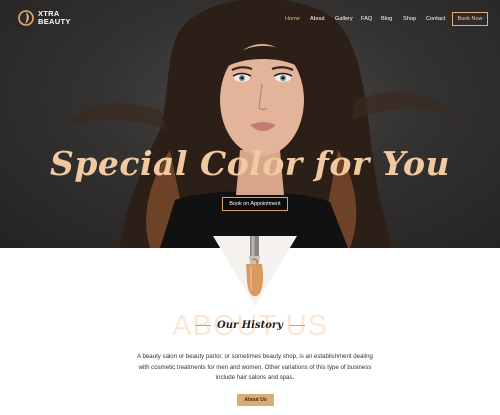  Describe the element at coordinates (344, 19) in the screenshot. I see `nav-item-gallery: Gallery` at that location.